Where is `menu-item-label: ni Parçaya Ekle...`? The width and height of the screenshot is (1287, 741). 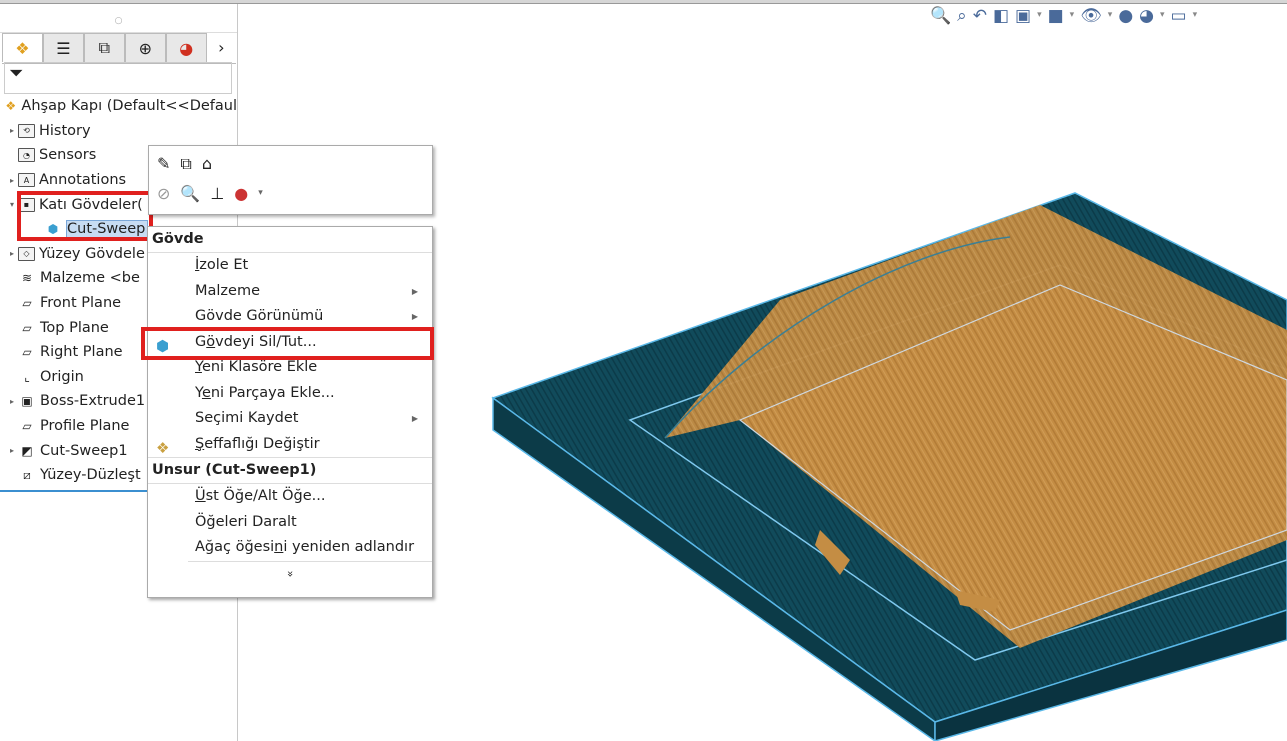 menu-item-label: ni Parçaya Ekle... is located at coordinates (272, 392).